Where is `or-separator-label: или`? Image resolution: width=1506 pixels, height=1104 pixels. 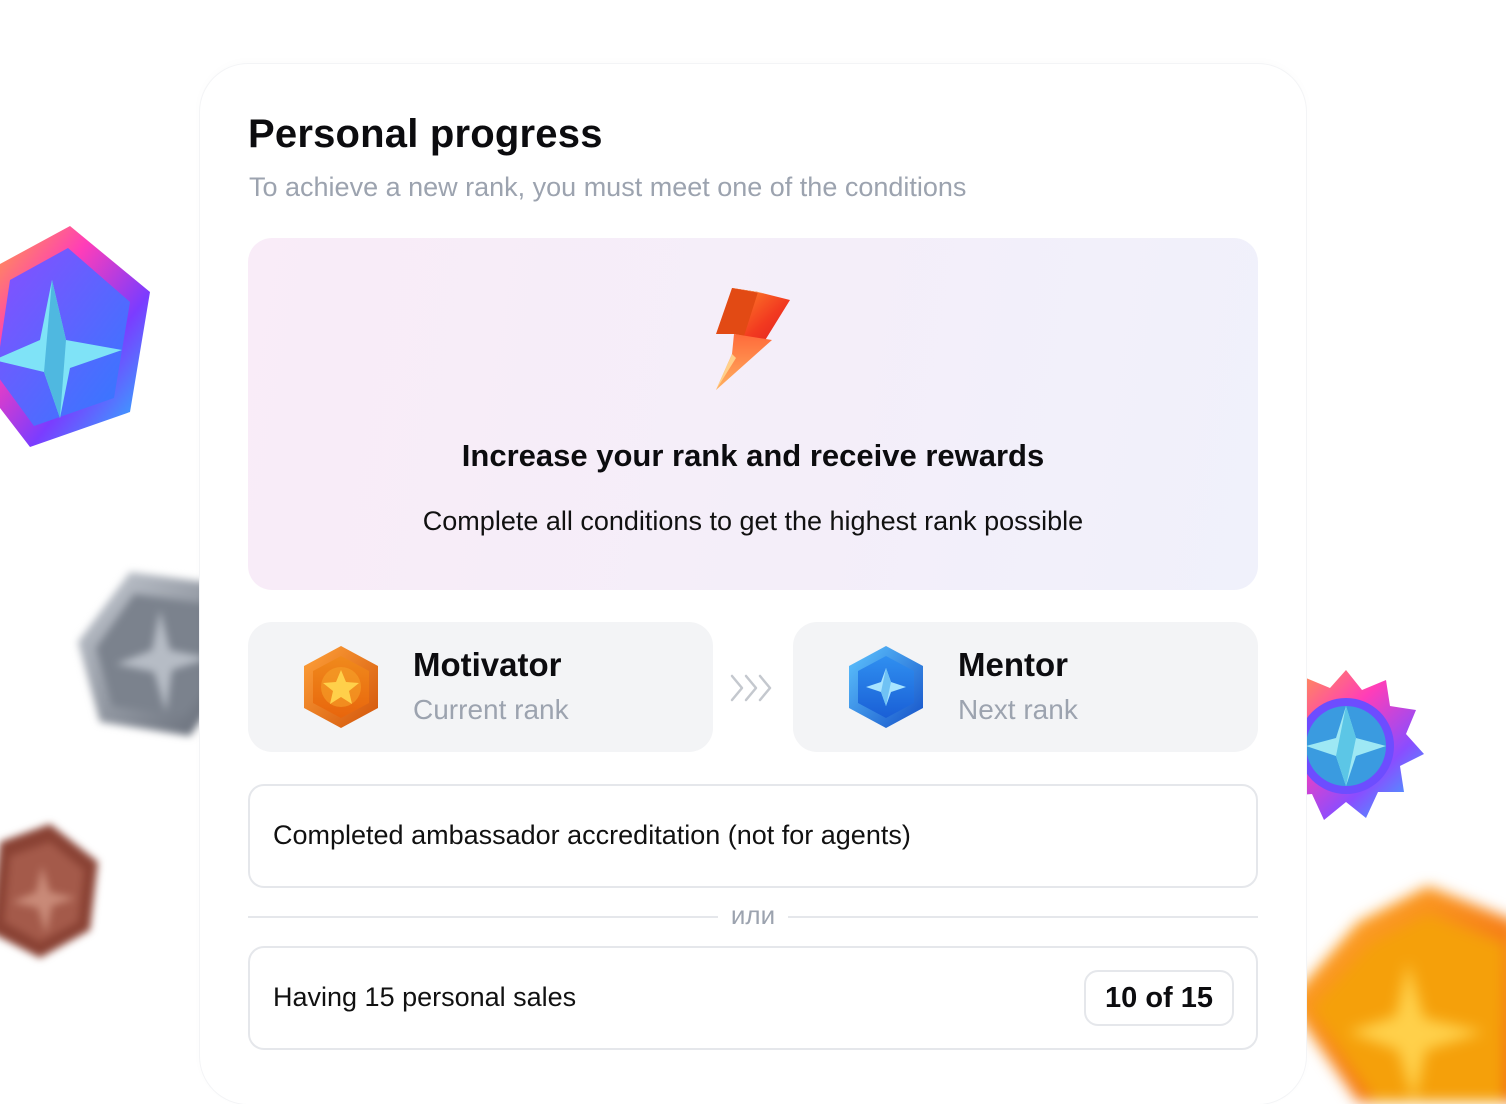
or-separator-label: или is located at coordinates (753, 915).